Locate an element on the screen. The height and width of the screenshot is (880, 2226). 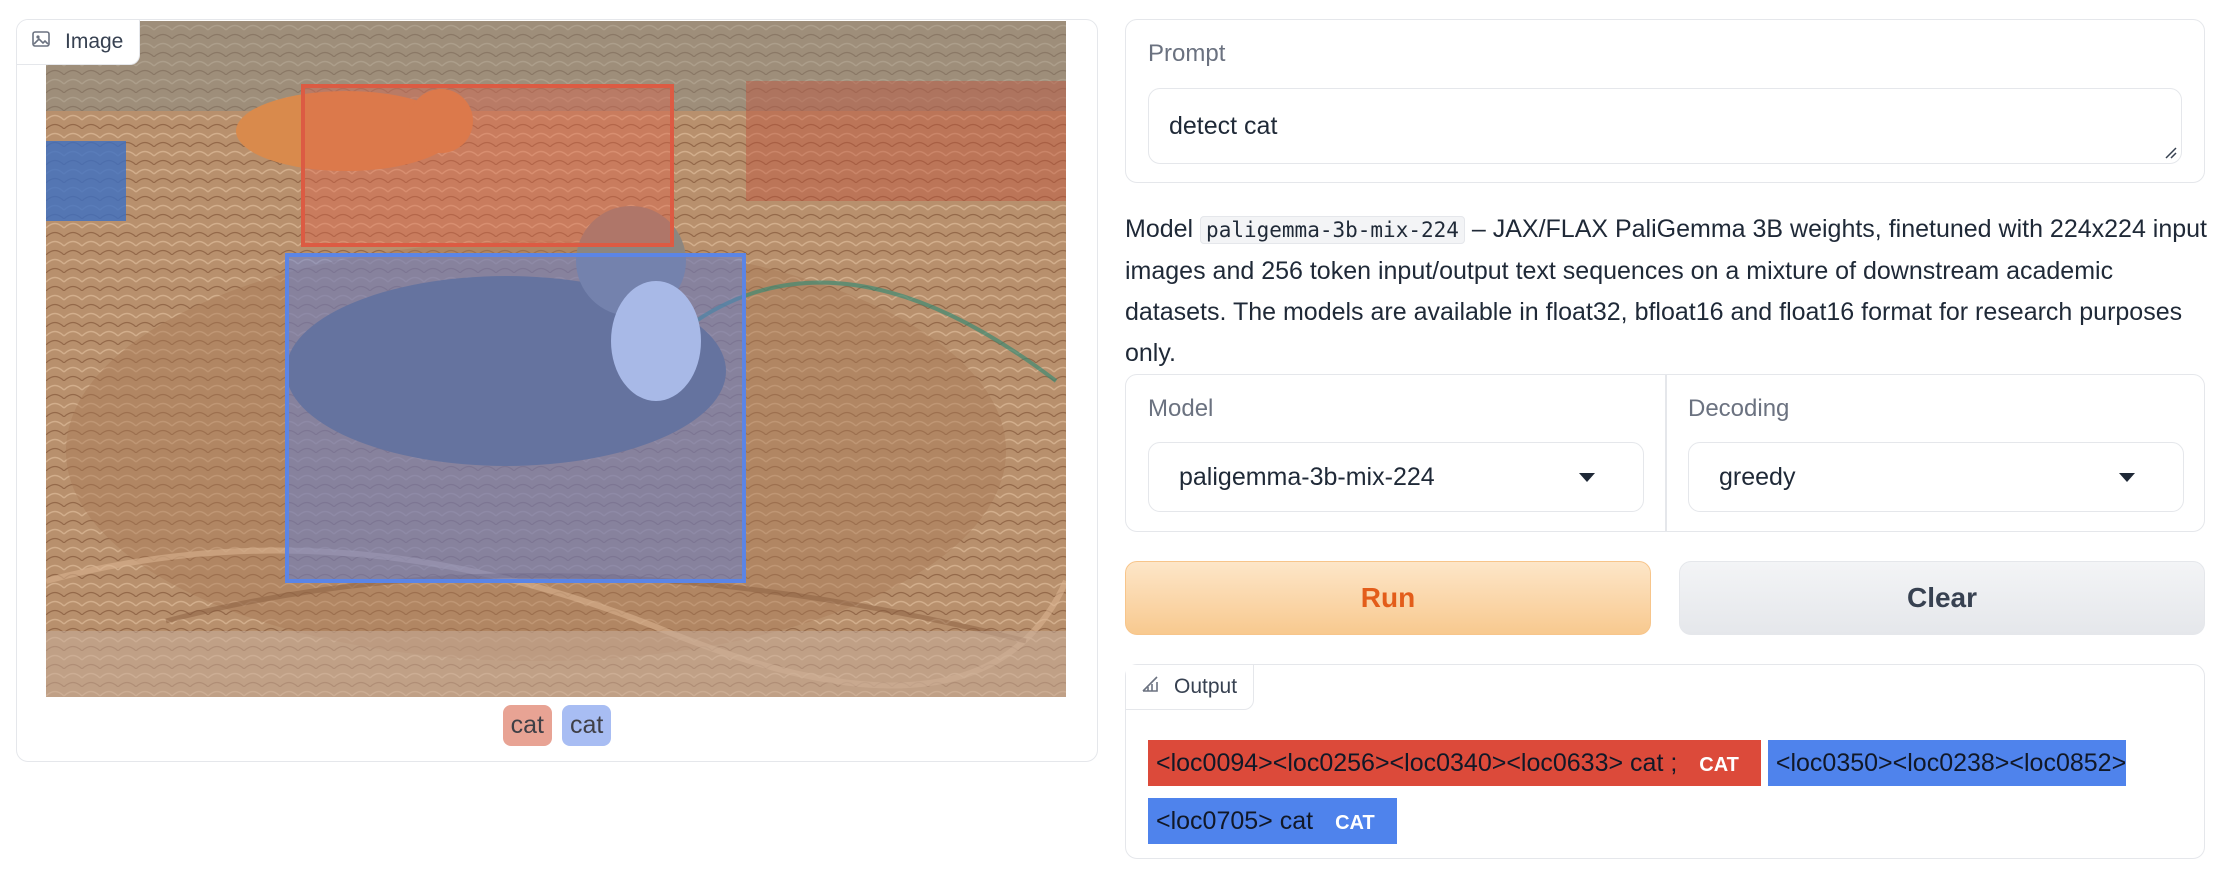
model-label: Model is located at coordinates (1181, 408).